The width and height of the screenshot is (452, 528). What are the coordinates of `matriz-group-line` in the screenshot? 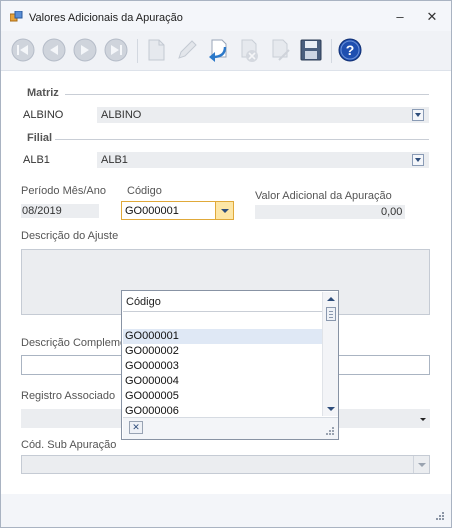 It's located at (247, 94).